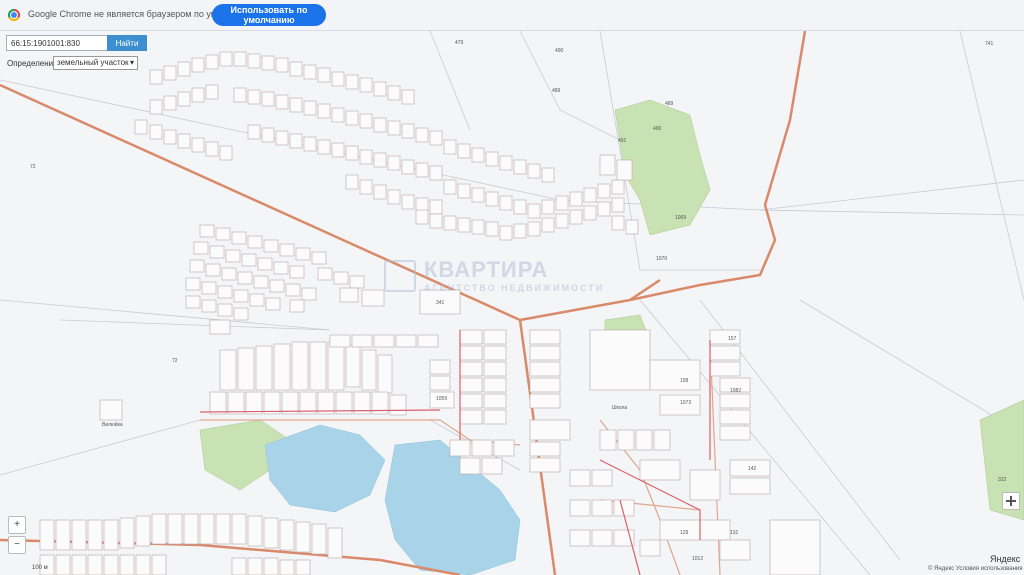 Image resolution: width=1024 pixels, height=575 pixels. Describe the element at coordinates (17, 545) in the screenshot. I see `zoom-out-button: −` at that location.